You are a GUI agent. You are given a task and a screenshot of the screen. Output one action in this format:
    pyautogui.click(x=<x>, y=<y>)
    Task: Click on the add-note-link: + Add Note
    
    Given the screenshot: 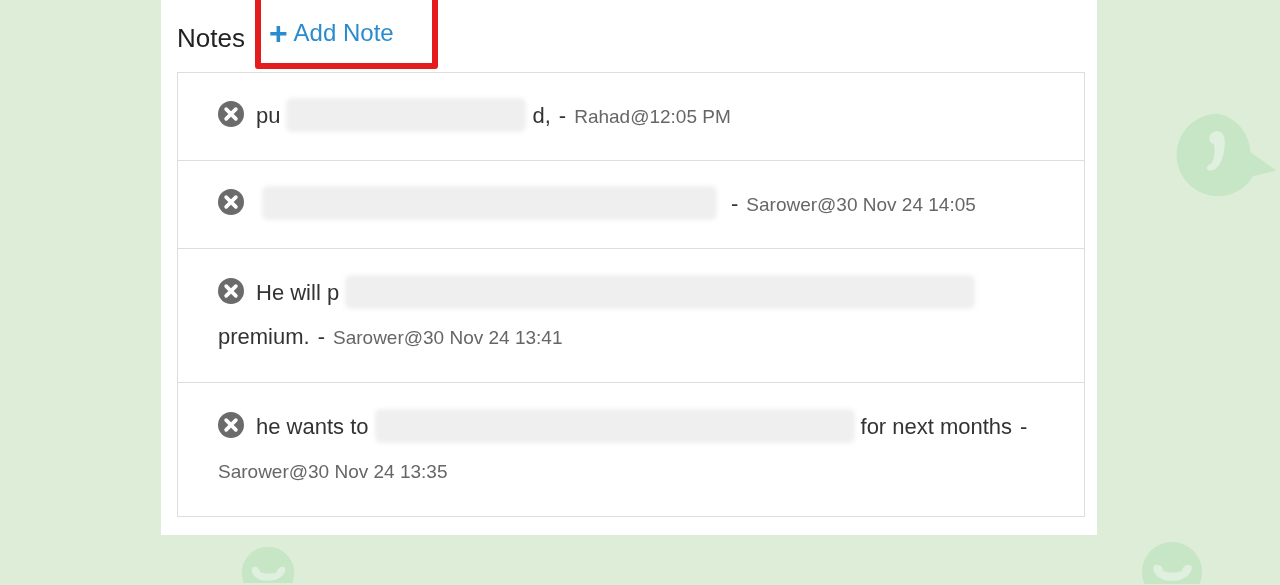 What is the action you would take?
    pyautogui.click(x=346, y=34)
    